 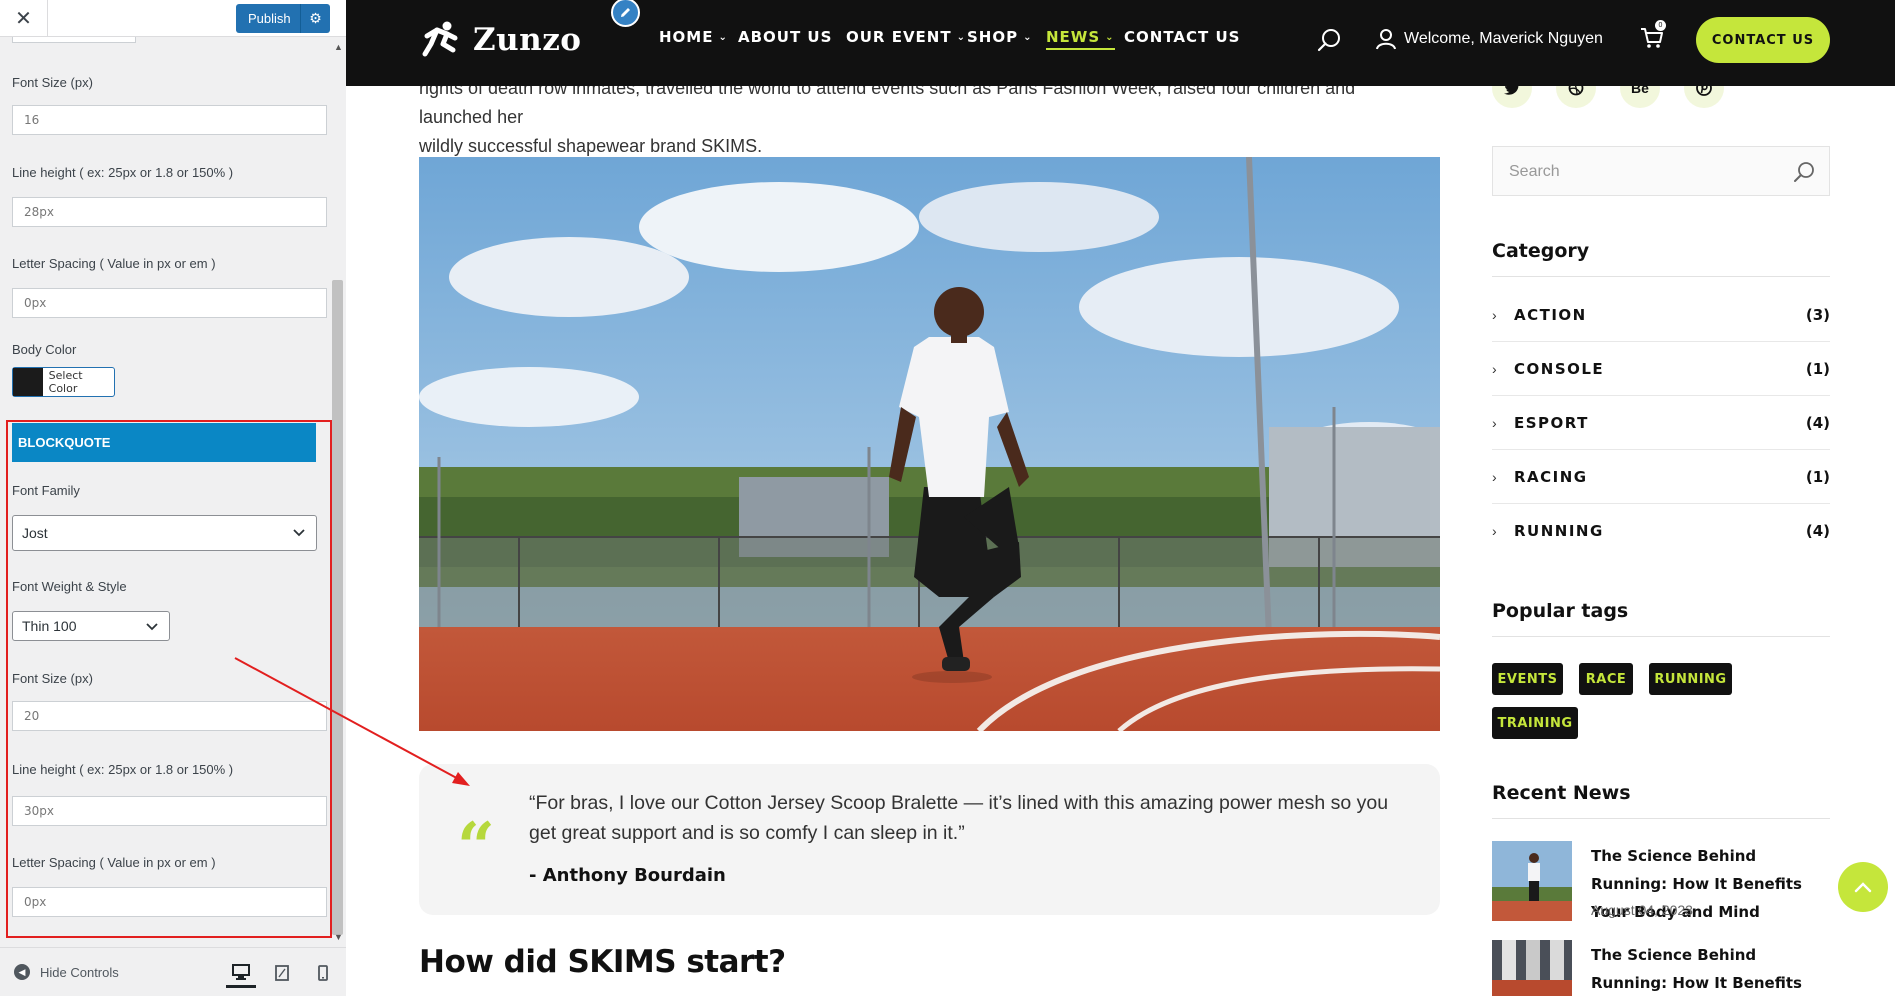 I want to click on category-name: RACING, so click(x=1551, y=476).